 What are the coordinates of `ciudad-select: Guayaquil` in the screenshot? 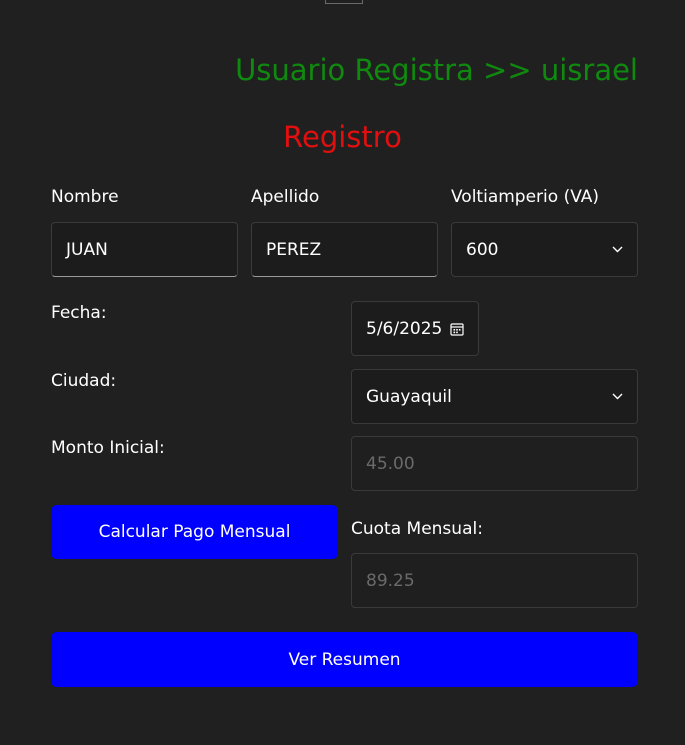 It's located at (494, 396).